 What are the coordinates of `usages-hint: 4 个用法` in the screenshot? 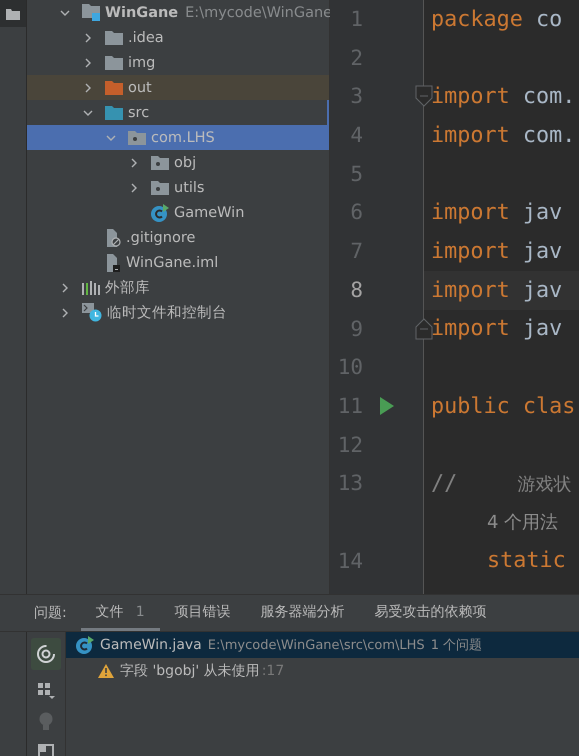 It's located at (522, 522).